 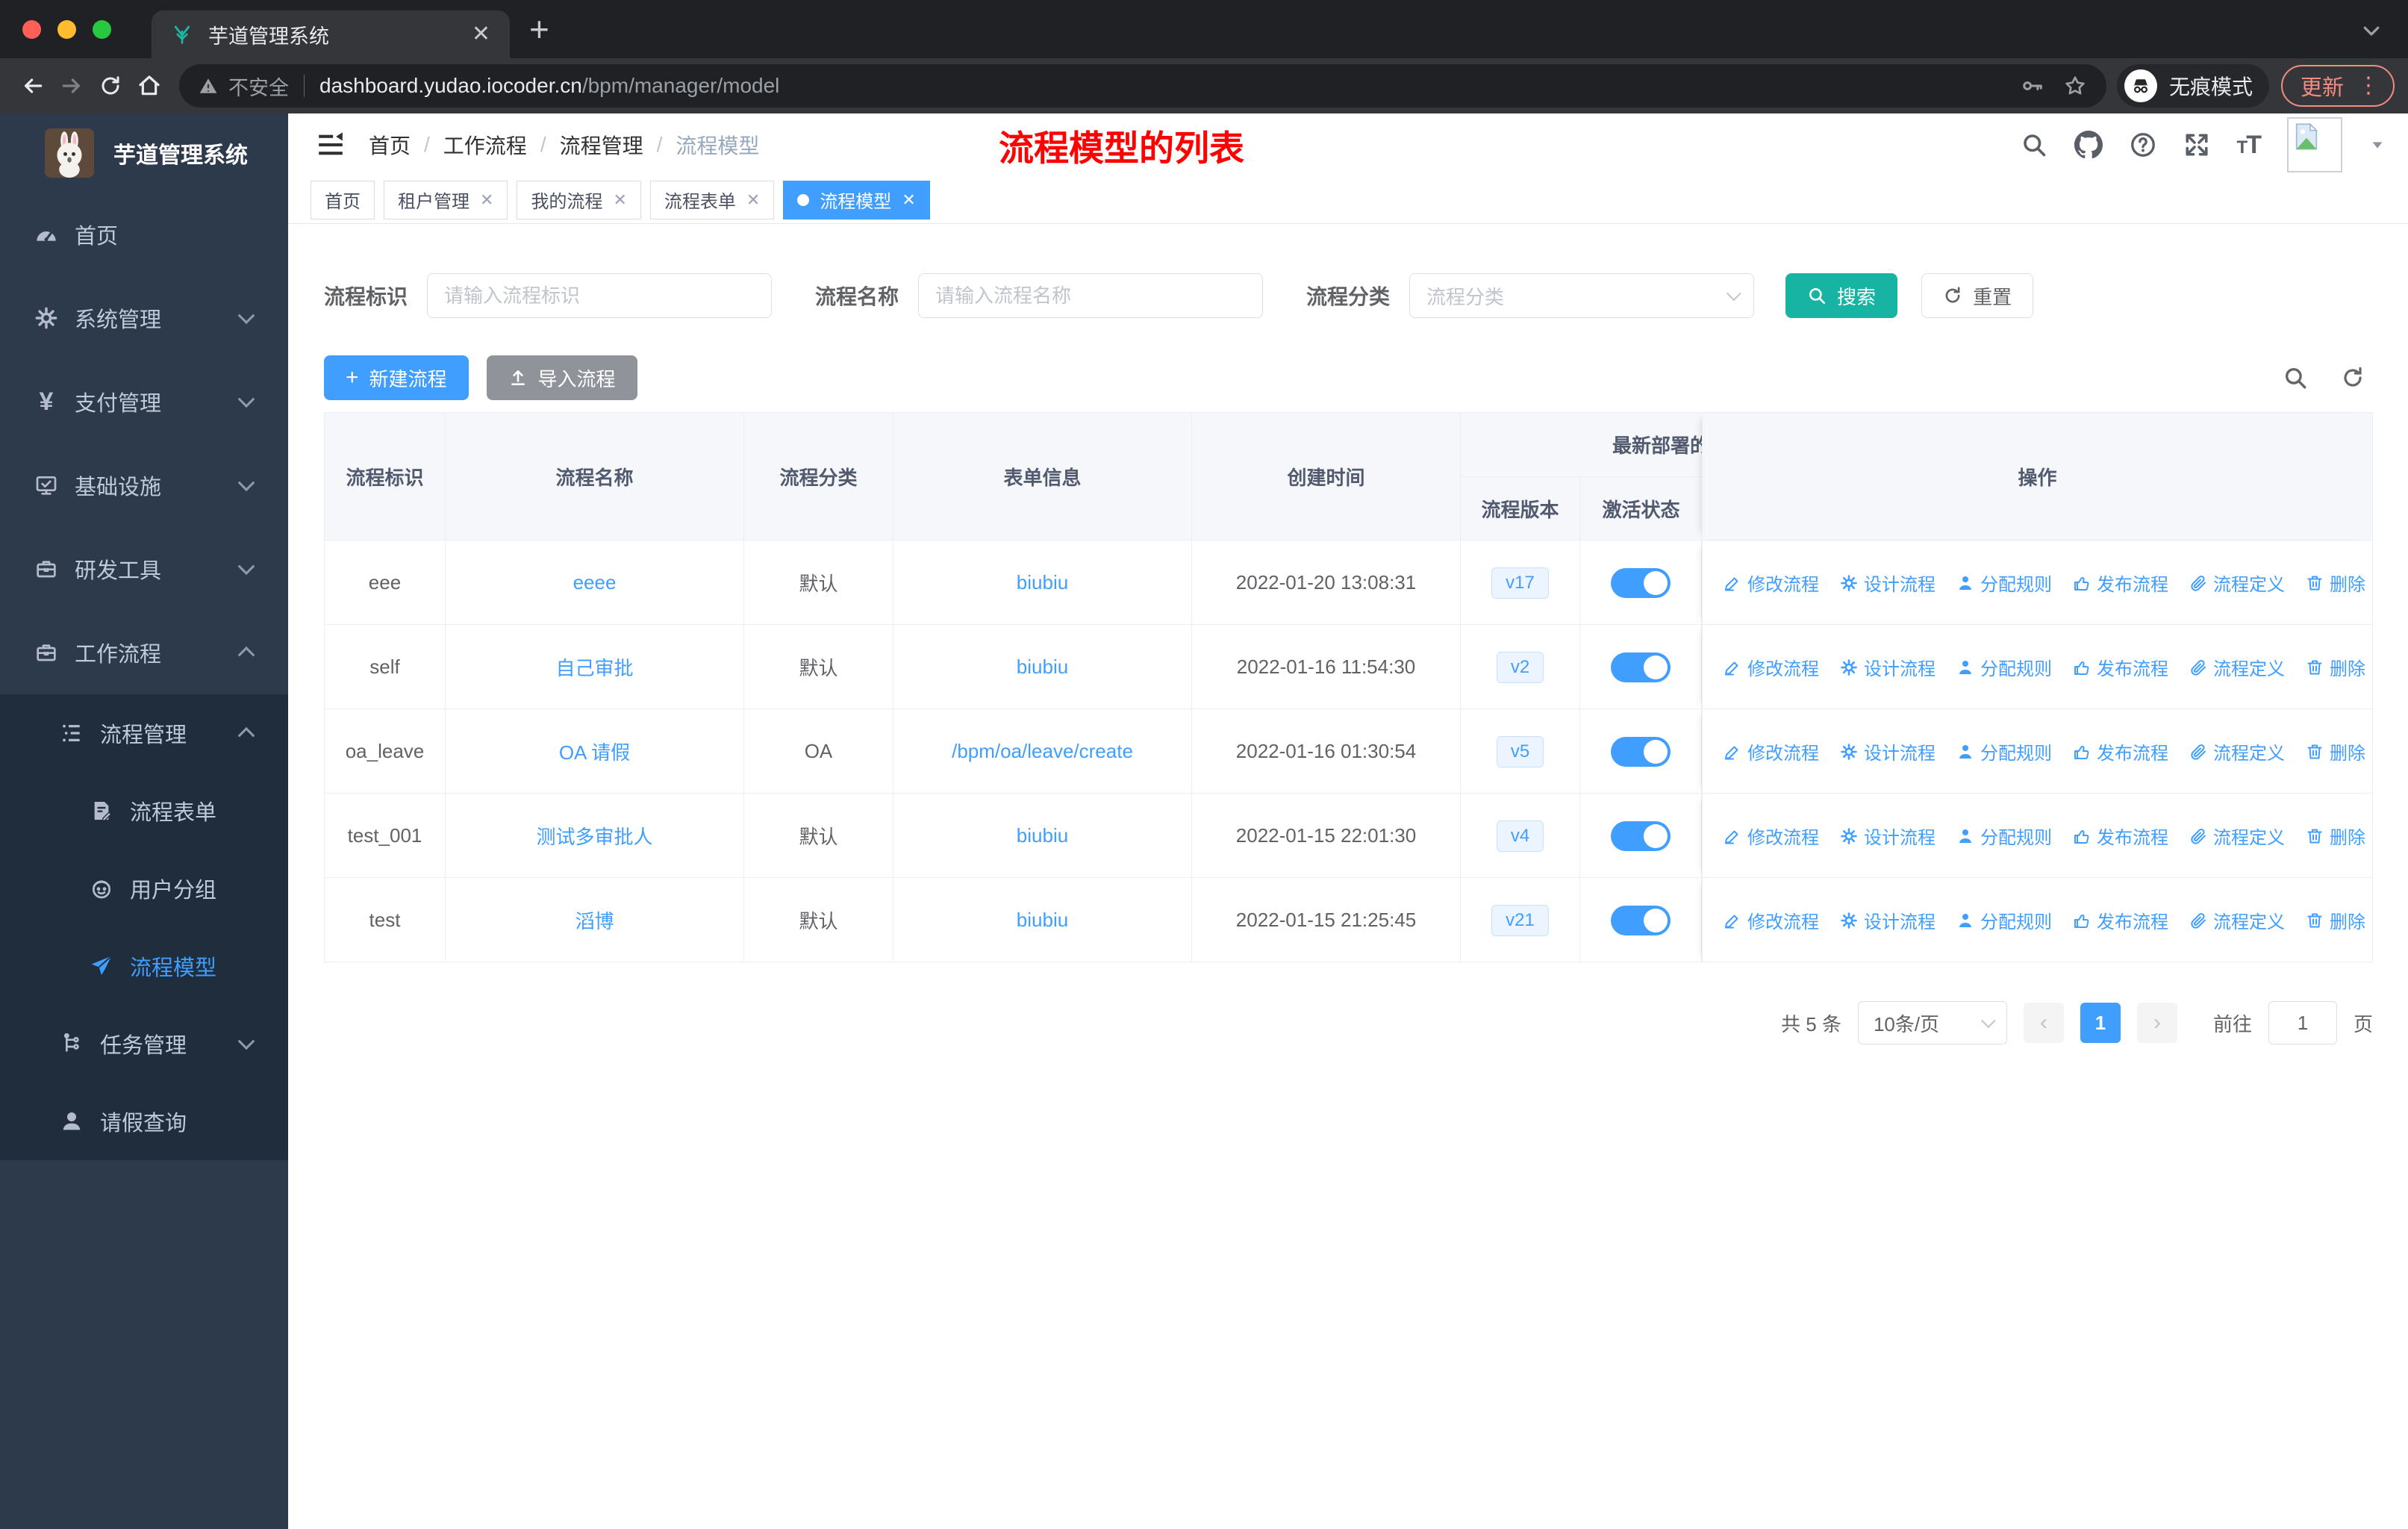 I want to click on back-button, so click(x=32, y=85).